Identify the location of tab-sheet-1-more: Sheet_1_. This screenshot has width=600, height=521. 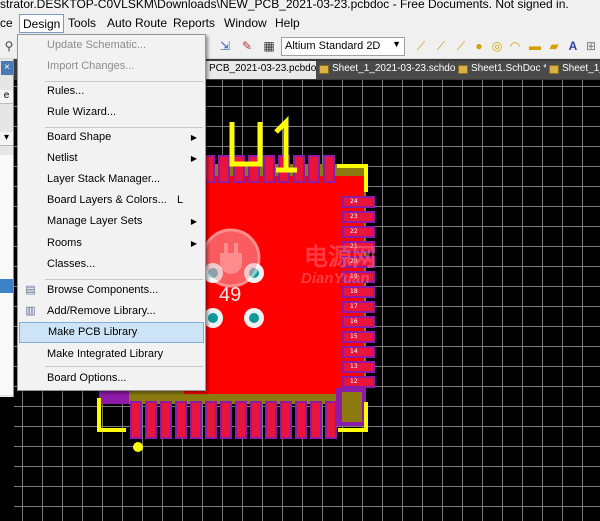
(573, 70).